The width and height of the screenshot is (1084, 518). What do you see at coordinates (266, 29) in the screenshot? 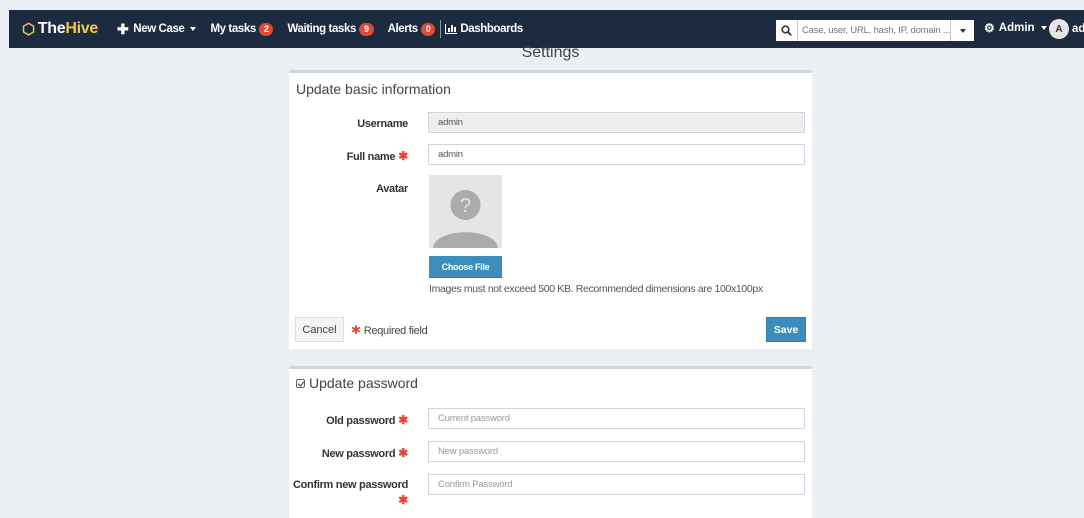
I see `my-tasks-count-badge: 2` at bounding box center [266, 29].